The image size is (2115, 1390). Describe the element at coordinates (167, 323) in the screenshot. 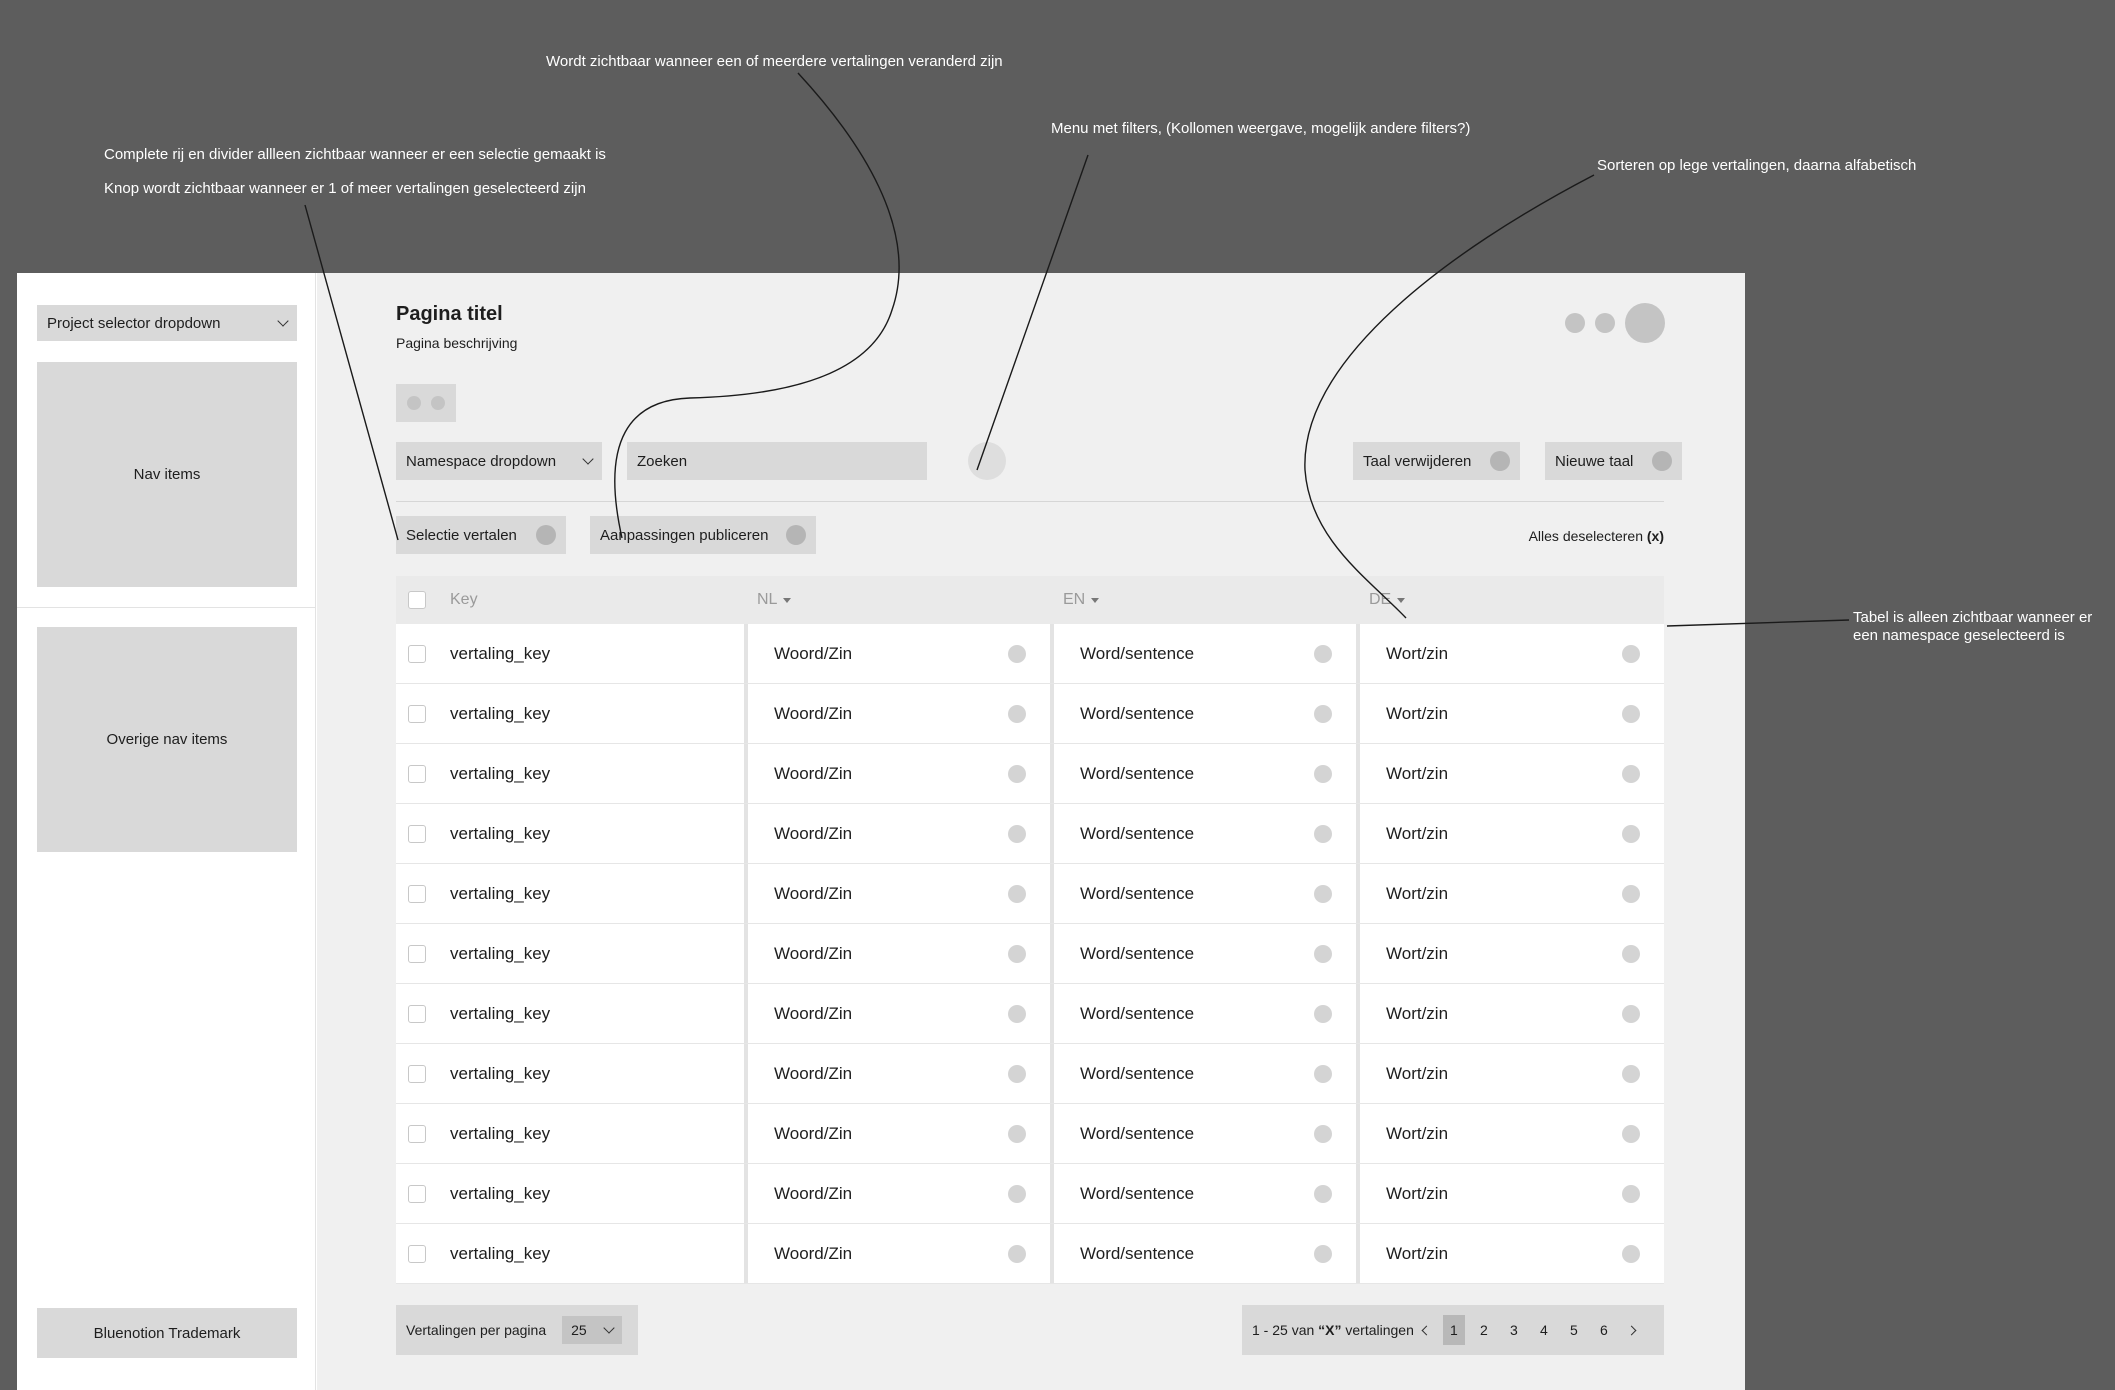

I see `project-selector-dropdown: Project selector dropdown` at that location.